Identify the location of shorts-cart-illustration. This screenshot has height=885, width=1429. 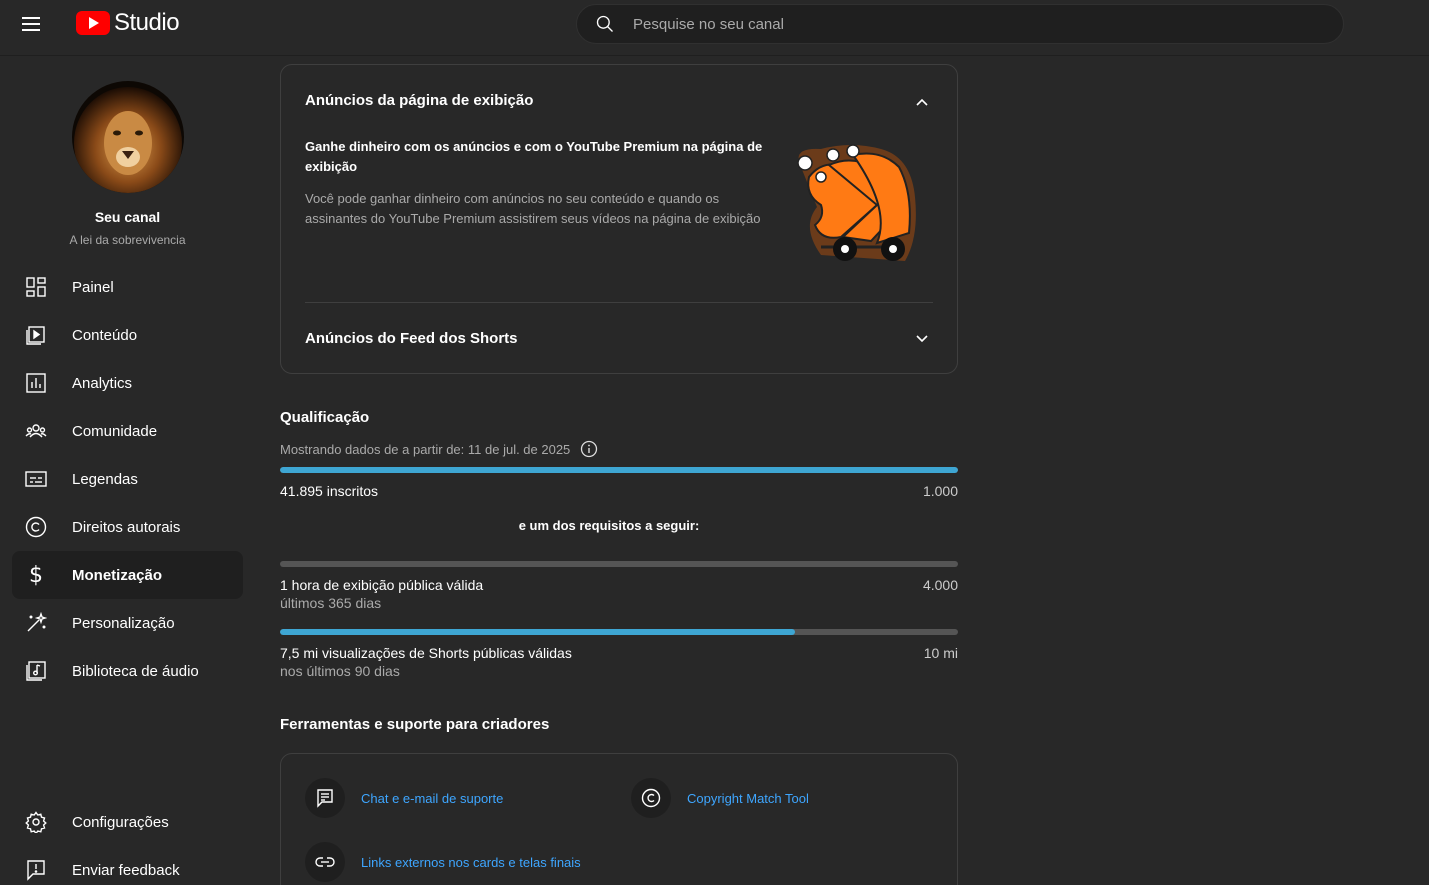
(856, 202).